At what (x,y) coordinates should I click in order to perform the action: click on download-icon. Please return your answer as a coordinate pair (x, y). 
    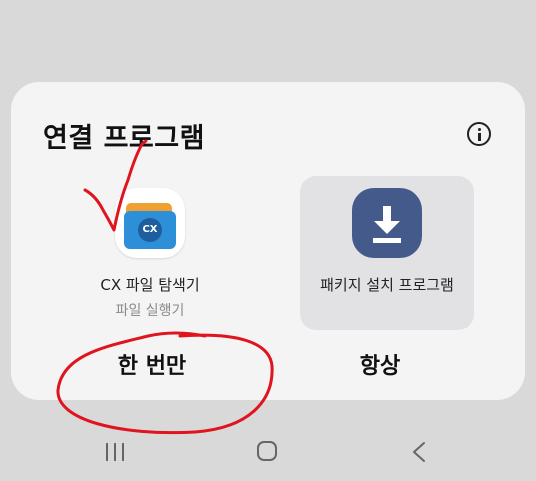
    Looking at the image, I should click on (387, 224).